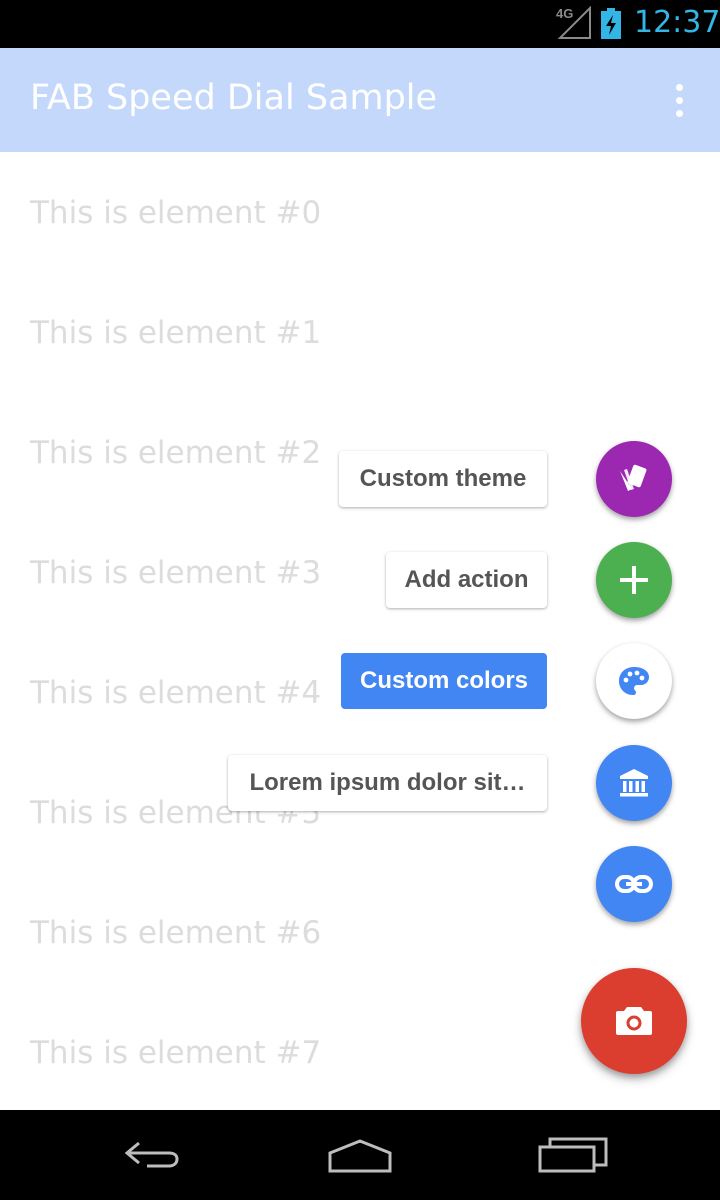  I want to click on camera-icon, so click(634, 1021).